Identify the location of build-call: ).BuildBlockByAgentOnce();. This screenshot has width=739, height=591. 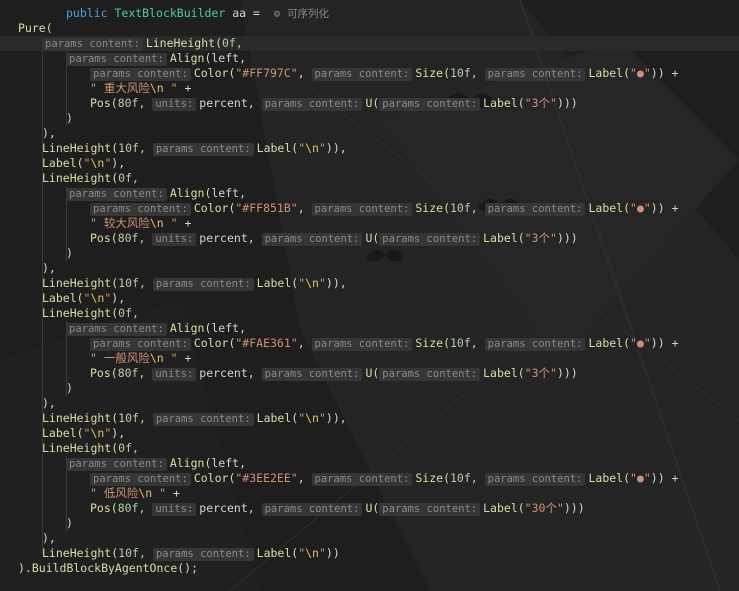
(108, 568).